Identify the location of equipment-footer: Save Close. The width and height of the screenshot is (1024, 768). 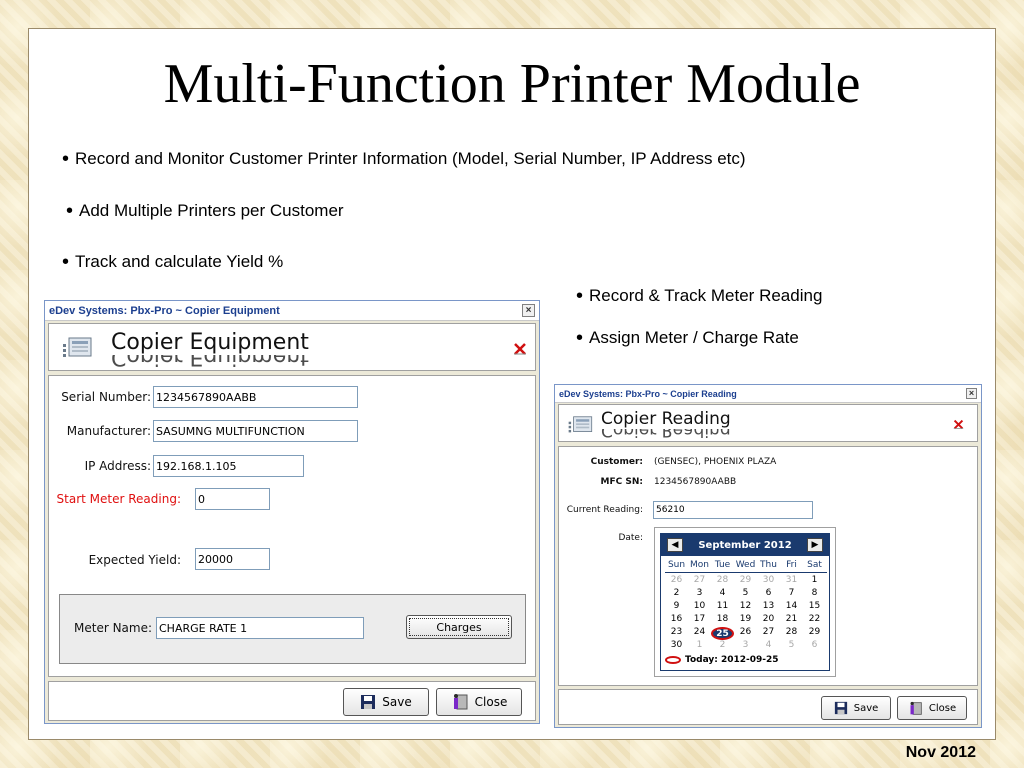
(292, 701).